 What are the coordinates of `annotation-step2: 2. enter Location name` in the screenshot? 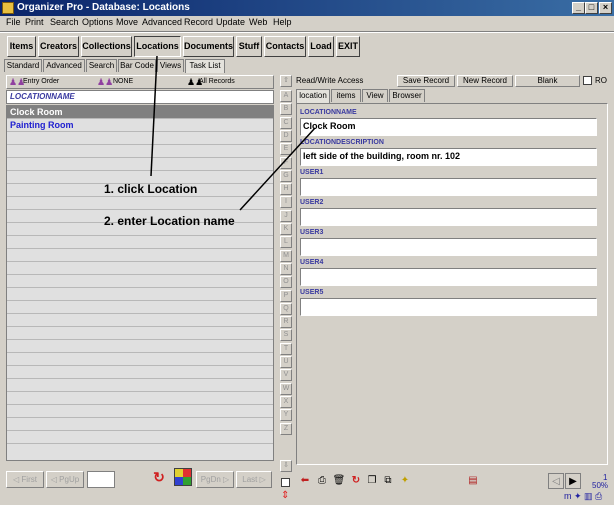 It's located at (169, 221).